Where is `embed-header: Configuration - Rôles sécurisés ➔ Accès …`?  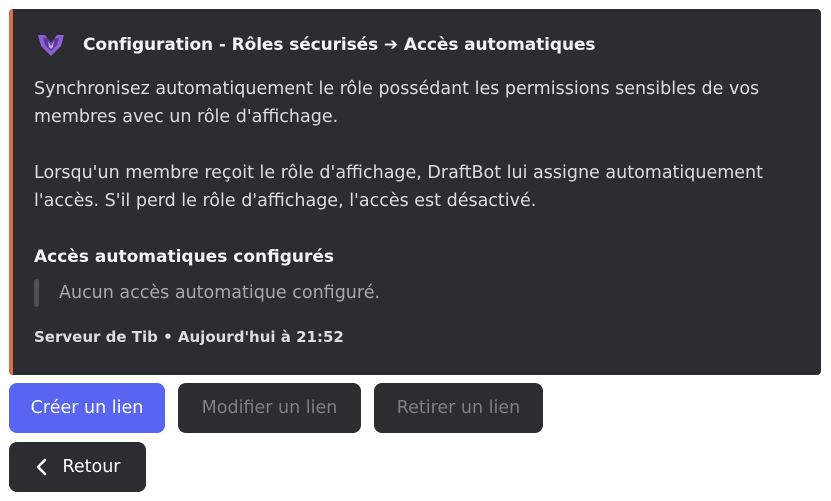
embed-header: Configuration - Rôles sécurisés ➔ Accès … is located at coordinates (315, 45).